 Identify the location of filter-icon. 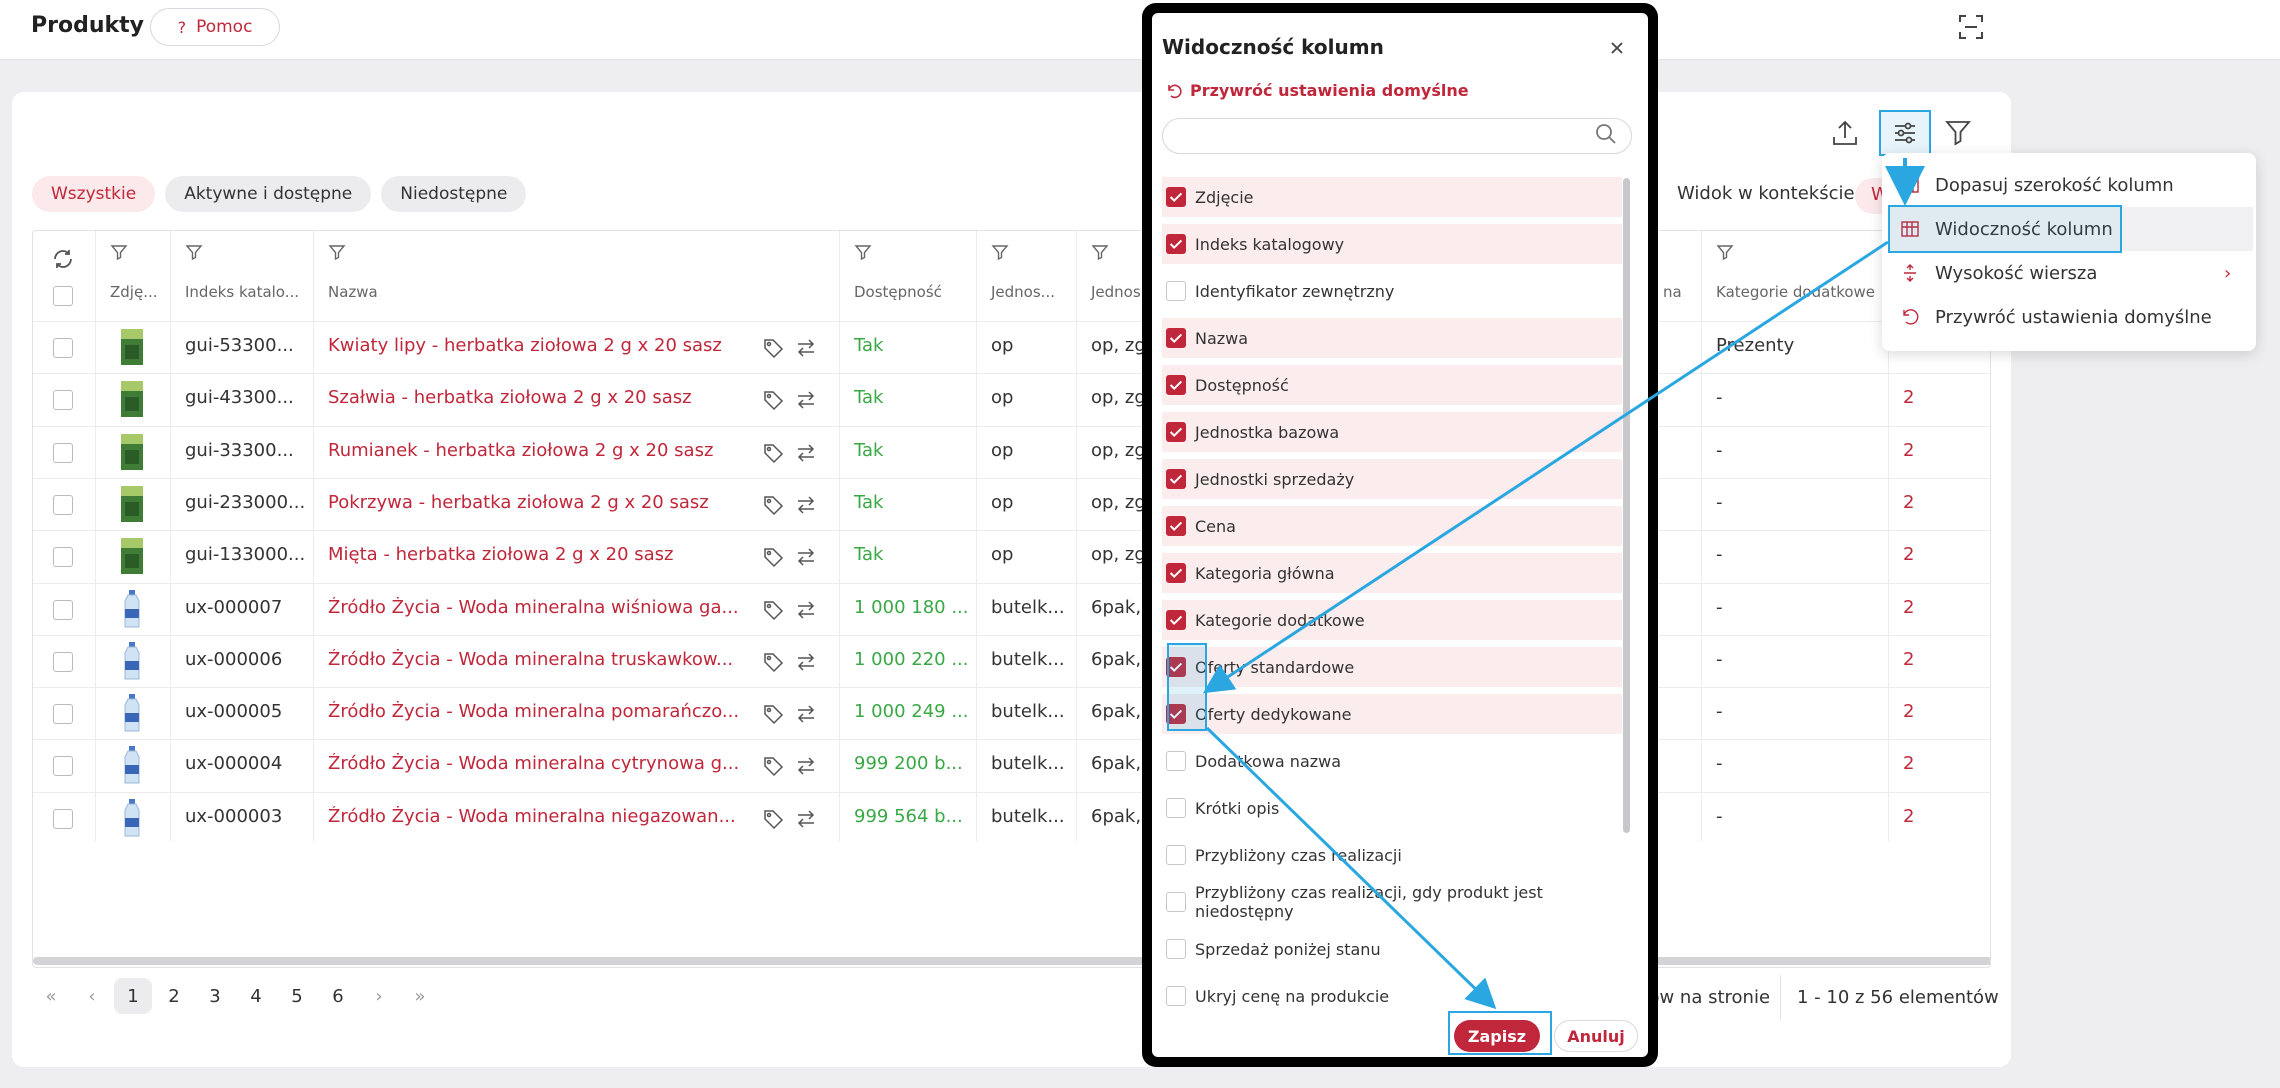
(1958, 132).